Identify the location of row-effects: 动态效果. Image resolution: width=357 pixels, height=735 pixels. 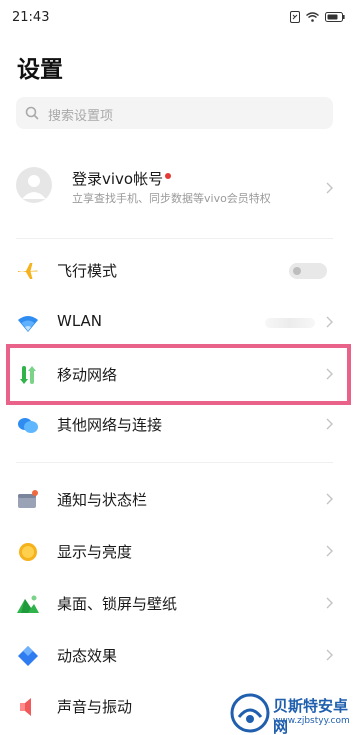
(178, 655).